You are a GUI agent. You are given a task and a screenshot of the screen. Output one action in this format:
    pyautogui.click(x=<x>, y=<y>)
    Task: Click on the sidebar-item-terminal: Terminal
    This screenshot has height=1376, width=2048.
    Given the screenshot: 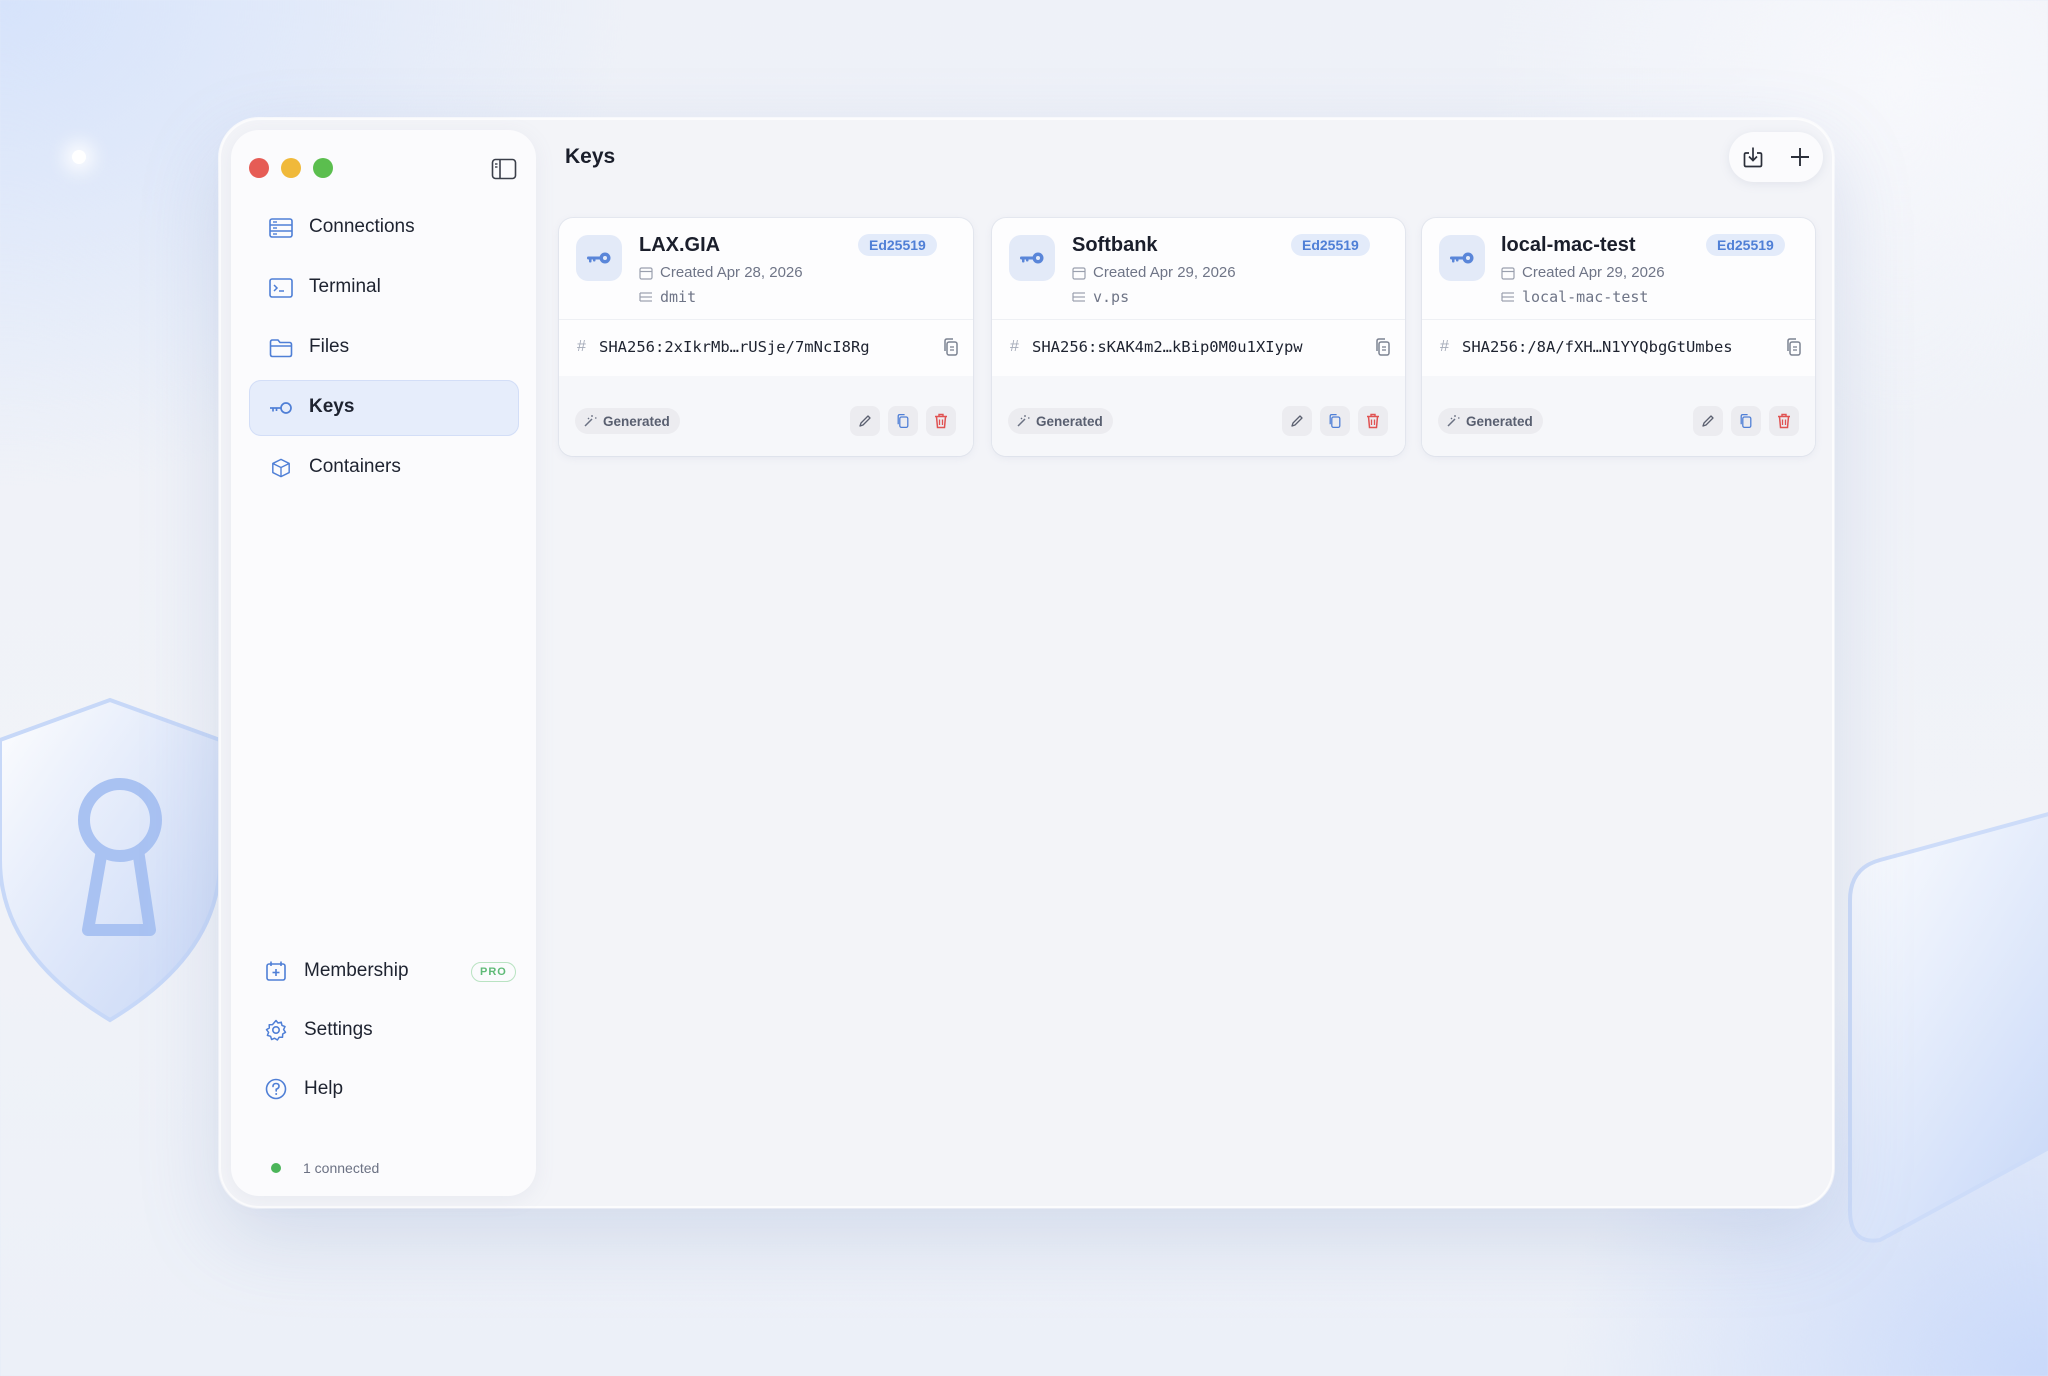 What is the action you would take?
    pyautogui.click(x=384, y=288)
    